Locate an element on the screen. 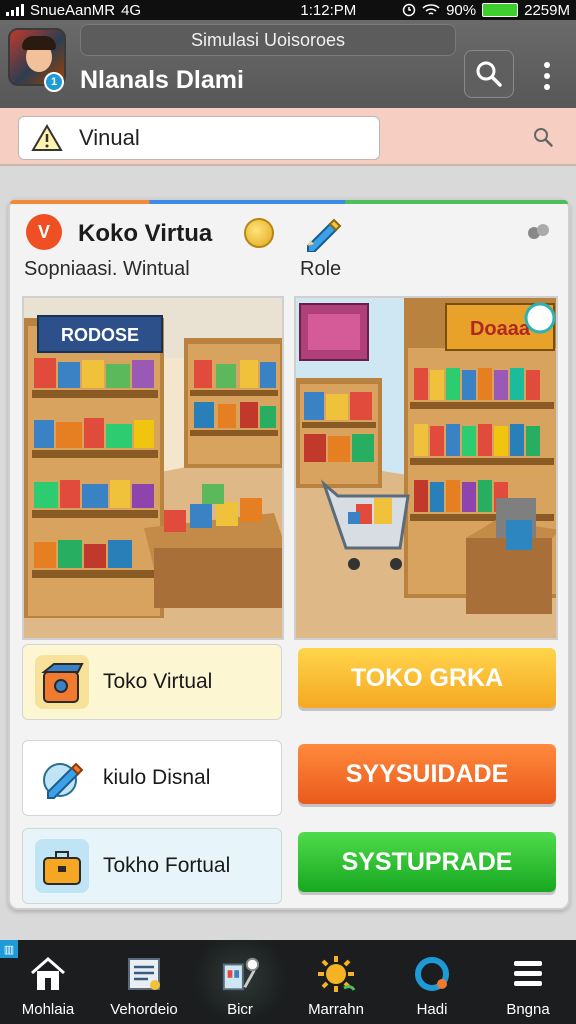 This screenshot has height=1024, width=576. shelf-right-unit is located at coordinates (233, 403).